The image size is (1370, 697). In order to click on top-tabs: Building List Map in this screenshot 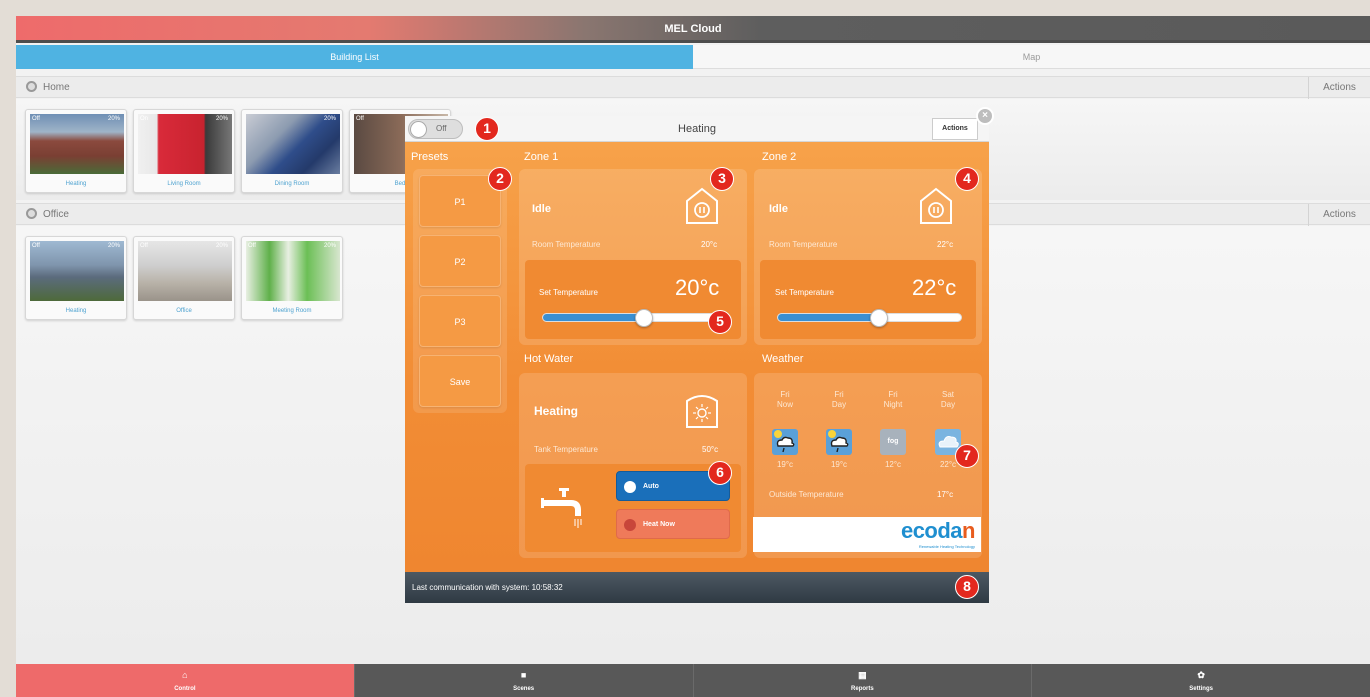, I will do `click(693, 57)`.